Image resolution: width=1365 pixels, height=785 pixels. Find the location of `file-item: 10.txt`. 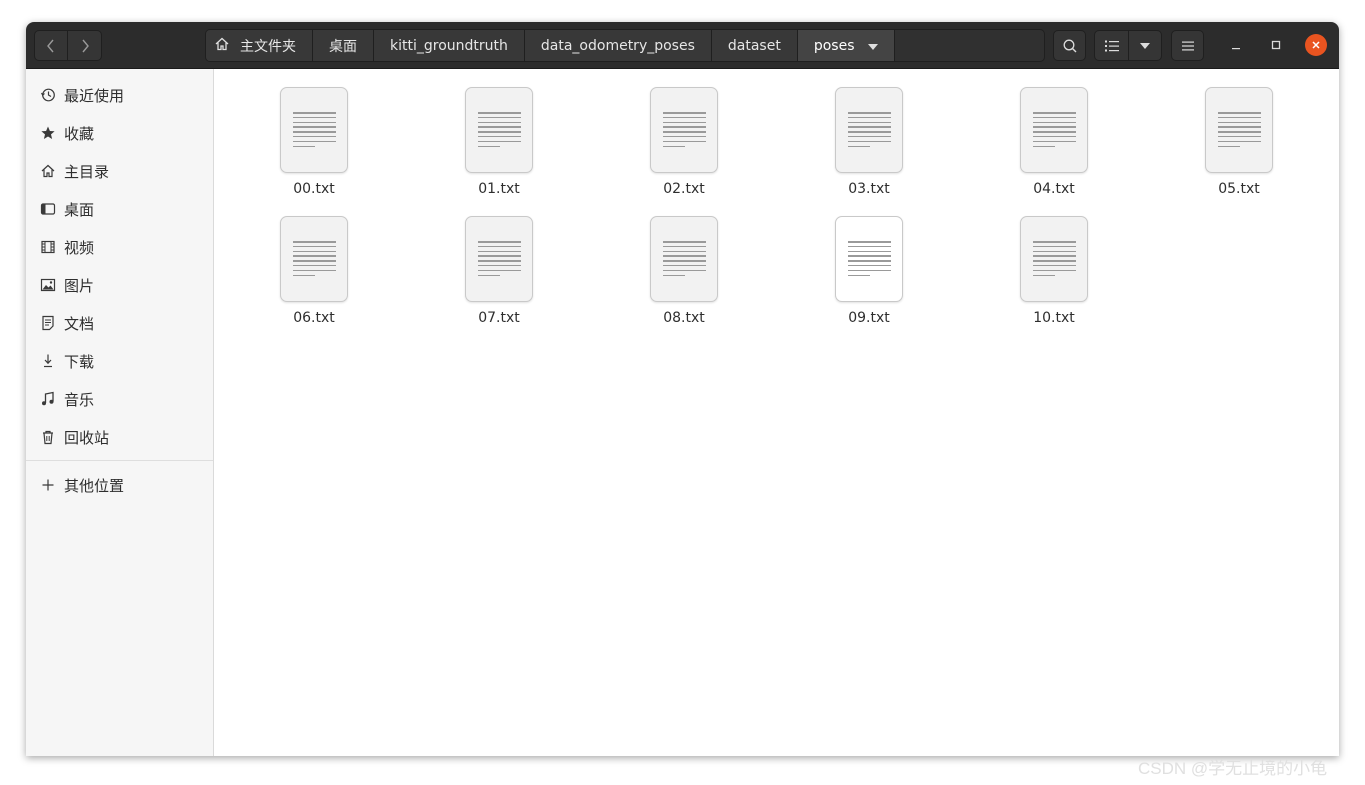

file-item: 10.txt is located at coordinates (1054, 276).